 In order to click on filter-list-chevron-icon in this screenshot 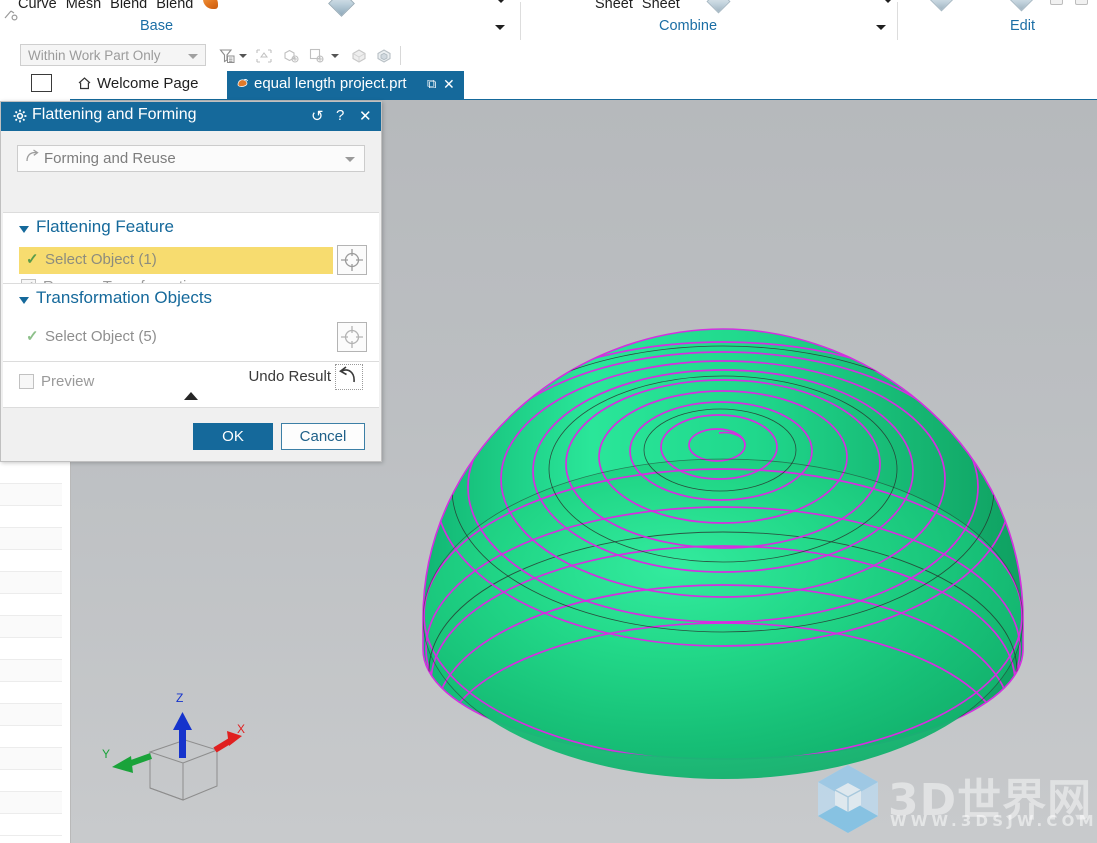, I will do `click(243, 56)`.